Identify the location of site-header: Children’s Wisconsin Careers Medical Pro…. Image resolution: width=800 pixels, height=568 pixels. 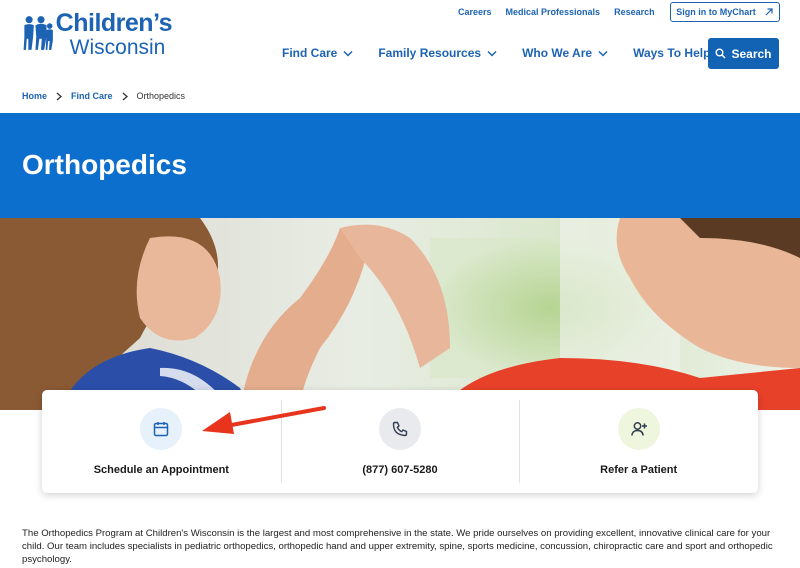
(400, 40).